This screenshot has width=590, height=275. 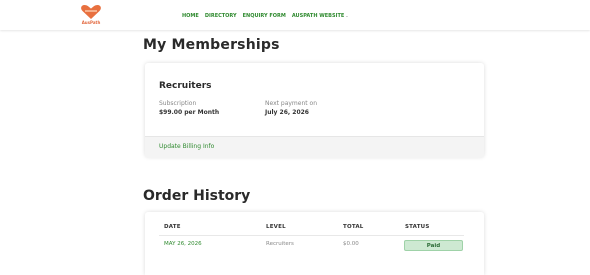 What do you see at coordinates (178, 103) in the screenshot?
I see `subscription-label: Subscription` at bounding box center [178, 103].